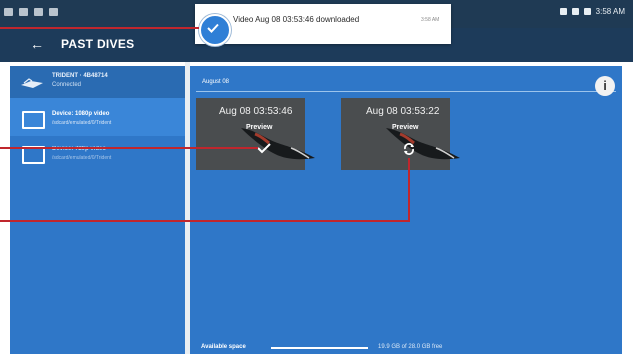 The image size is (633, 354). I want to click on drone-icon, so click(32, 83).